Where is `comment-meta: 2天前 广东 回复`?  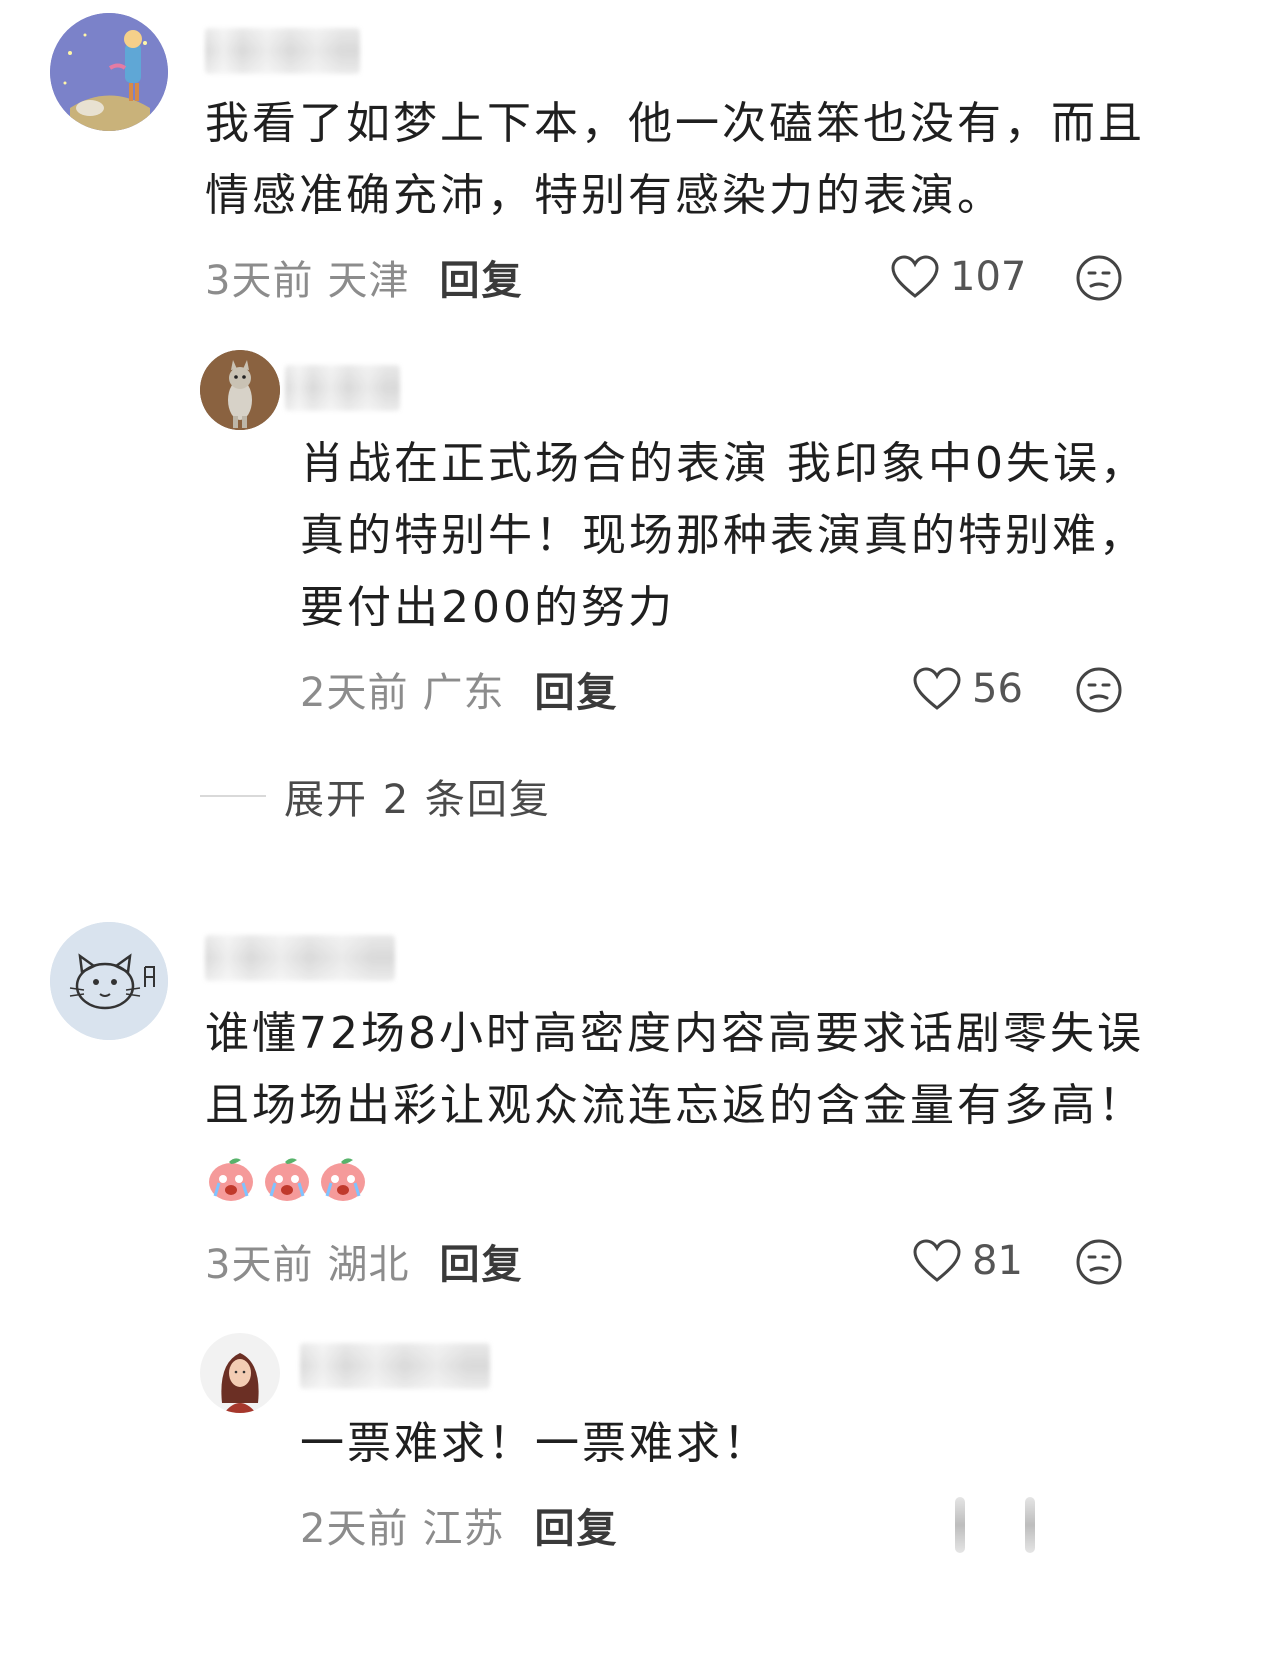
comment-meta: 2天前 广东 回复 is located at coordinates (459, 690).